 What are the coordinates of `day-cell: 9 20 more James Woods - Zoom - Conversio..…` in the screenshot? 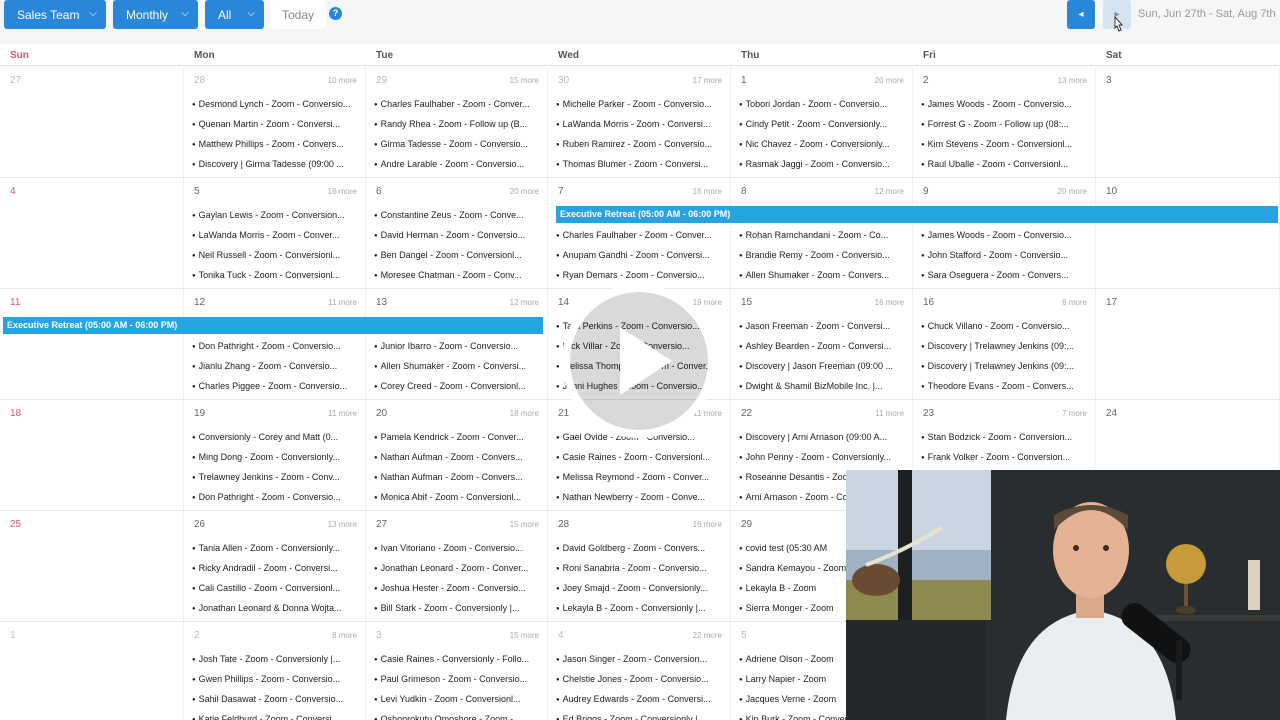 It's located at (1004, 233).